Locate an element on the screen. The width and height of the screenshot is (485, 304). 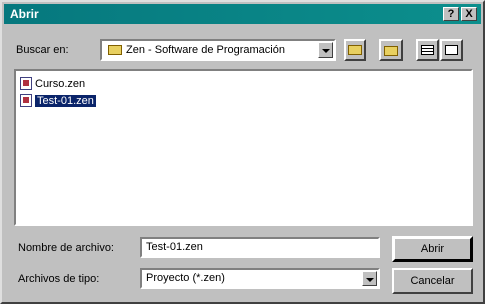
list-item: Test-01.zen is located at coordinates (58, 100).